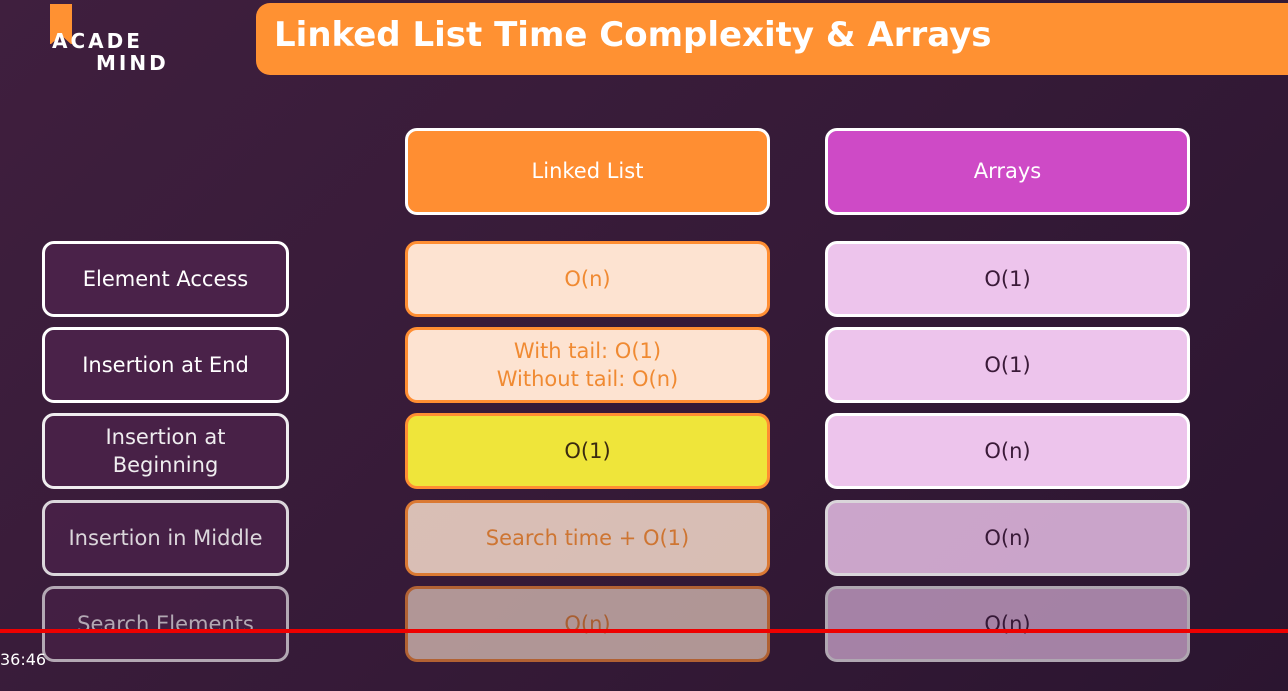 Image resolution: width=1288 pixels, height=691 pixels. Describe the element at coordinates (1007, 171) in the screenshot. I see `column-header-arrays: Arrays` at that location.